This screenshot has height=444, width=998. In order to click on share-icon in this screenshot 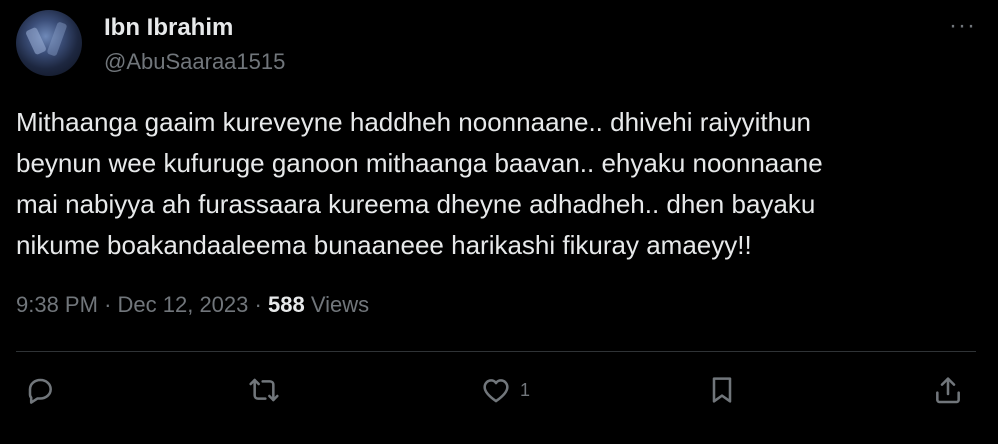, I will do `click(948, 390)`.